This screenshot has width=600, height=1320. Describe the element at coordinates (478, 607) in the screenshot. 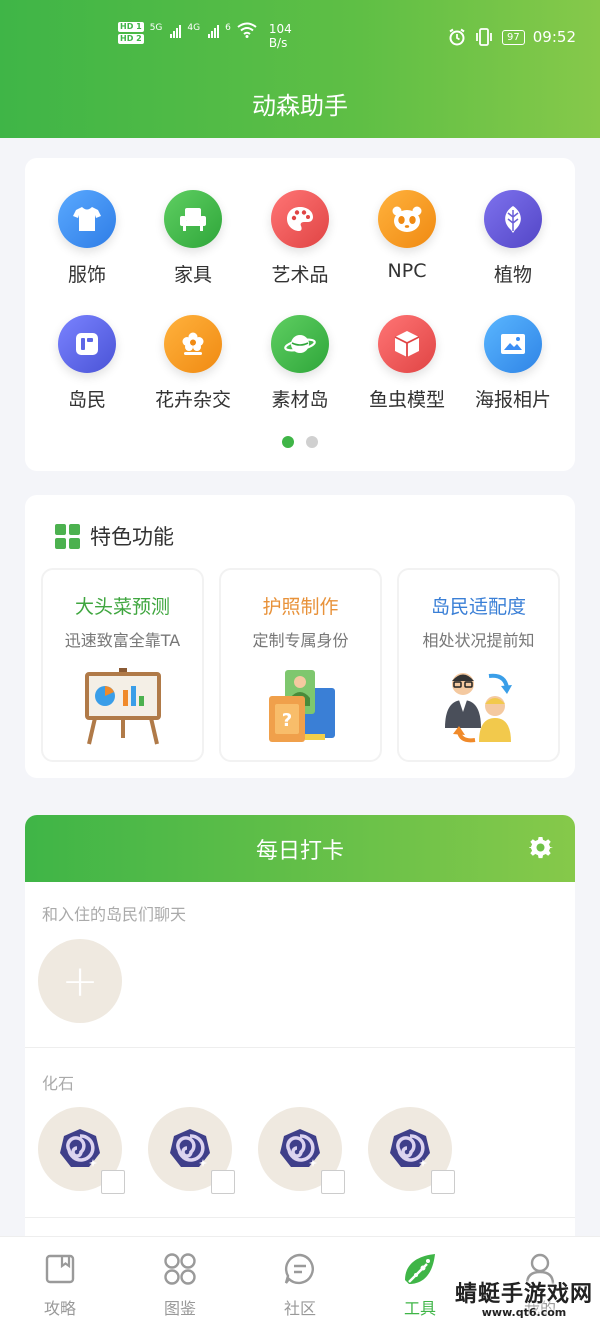

I see `feature-title: 岛民适配度` at that location.